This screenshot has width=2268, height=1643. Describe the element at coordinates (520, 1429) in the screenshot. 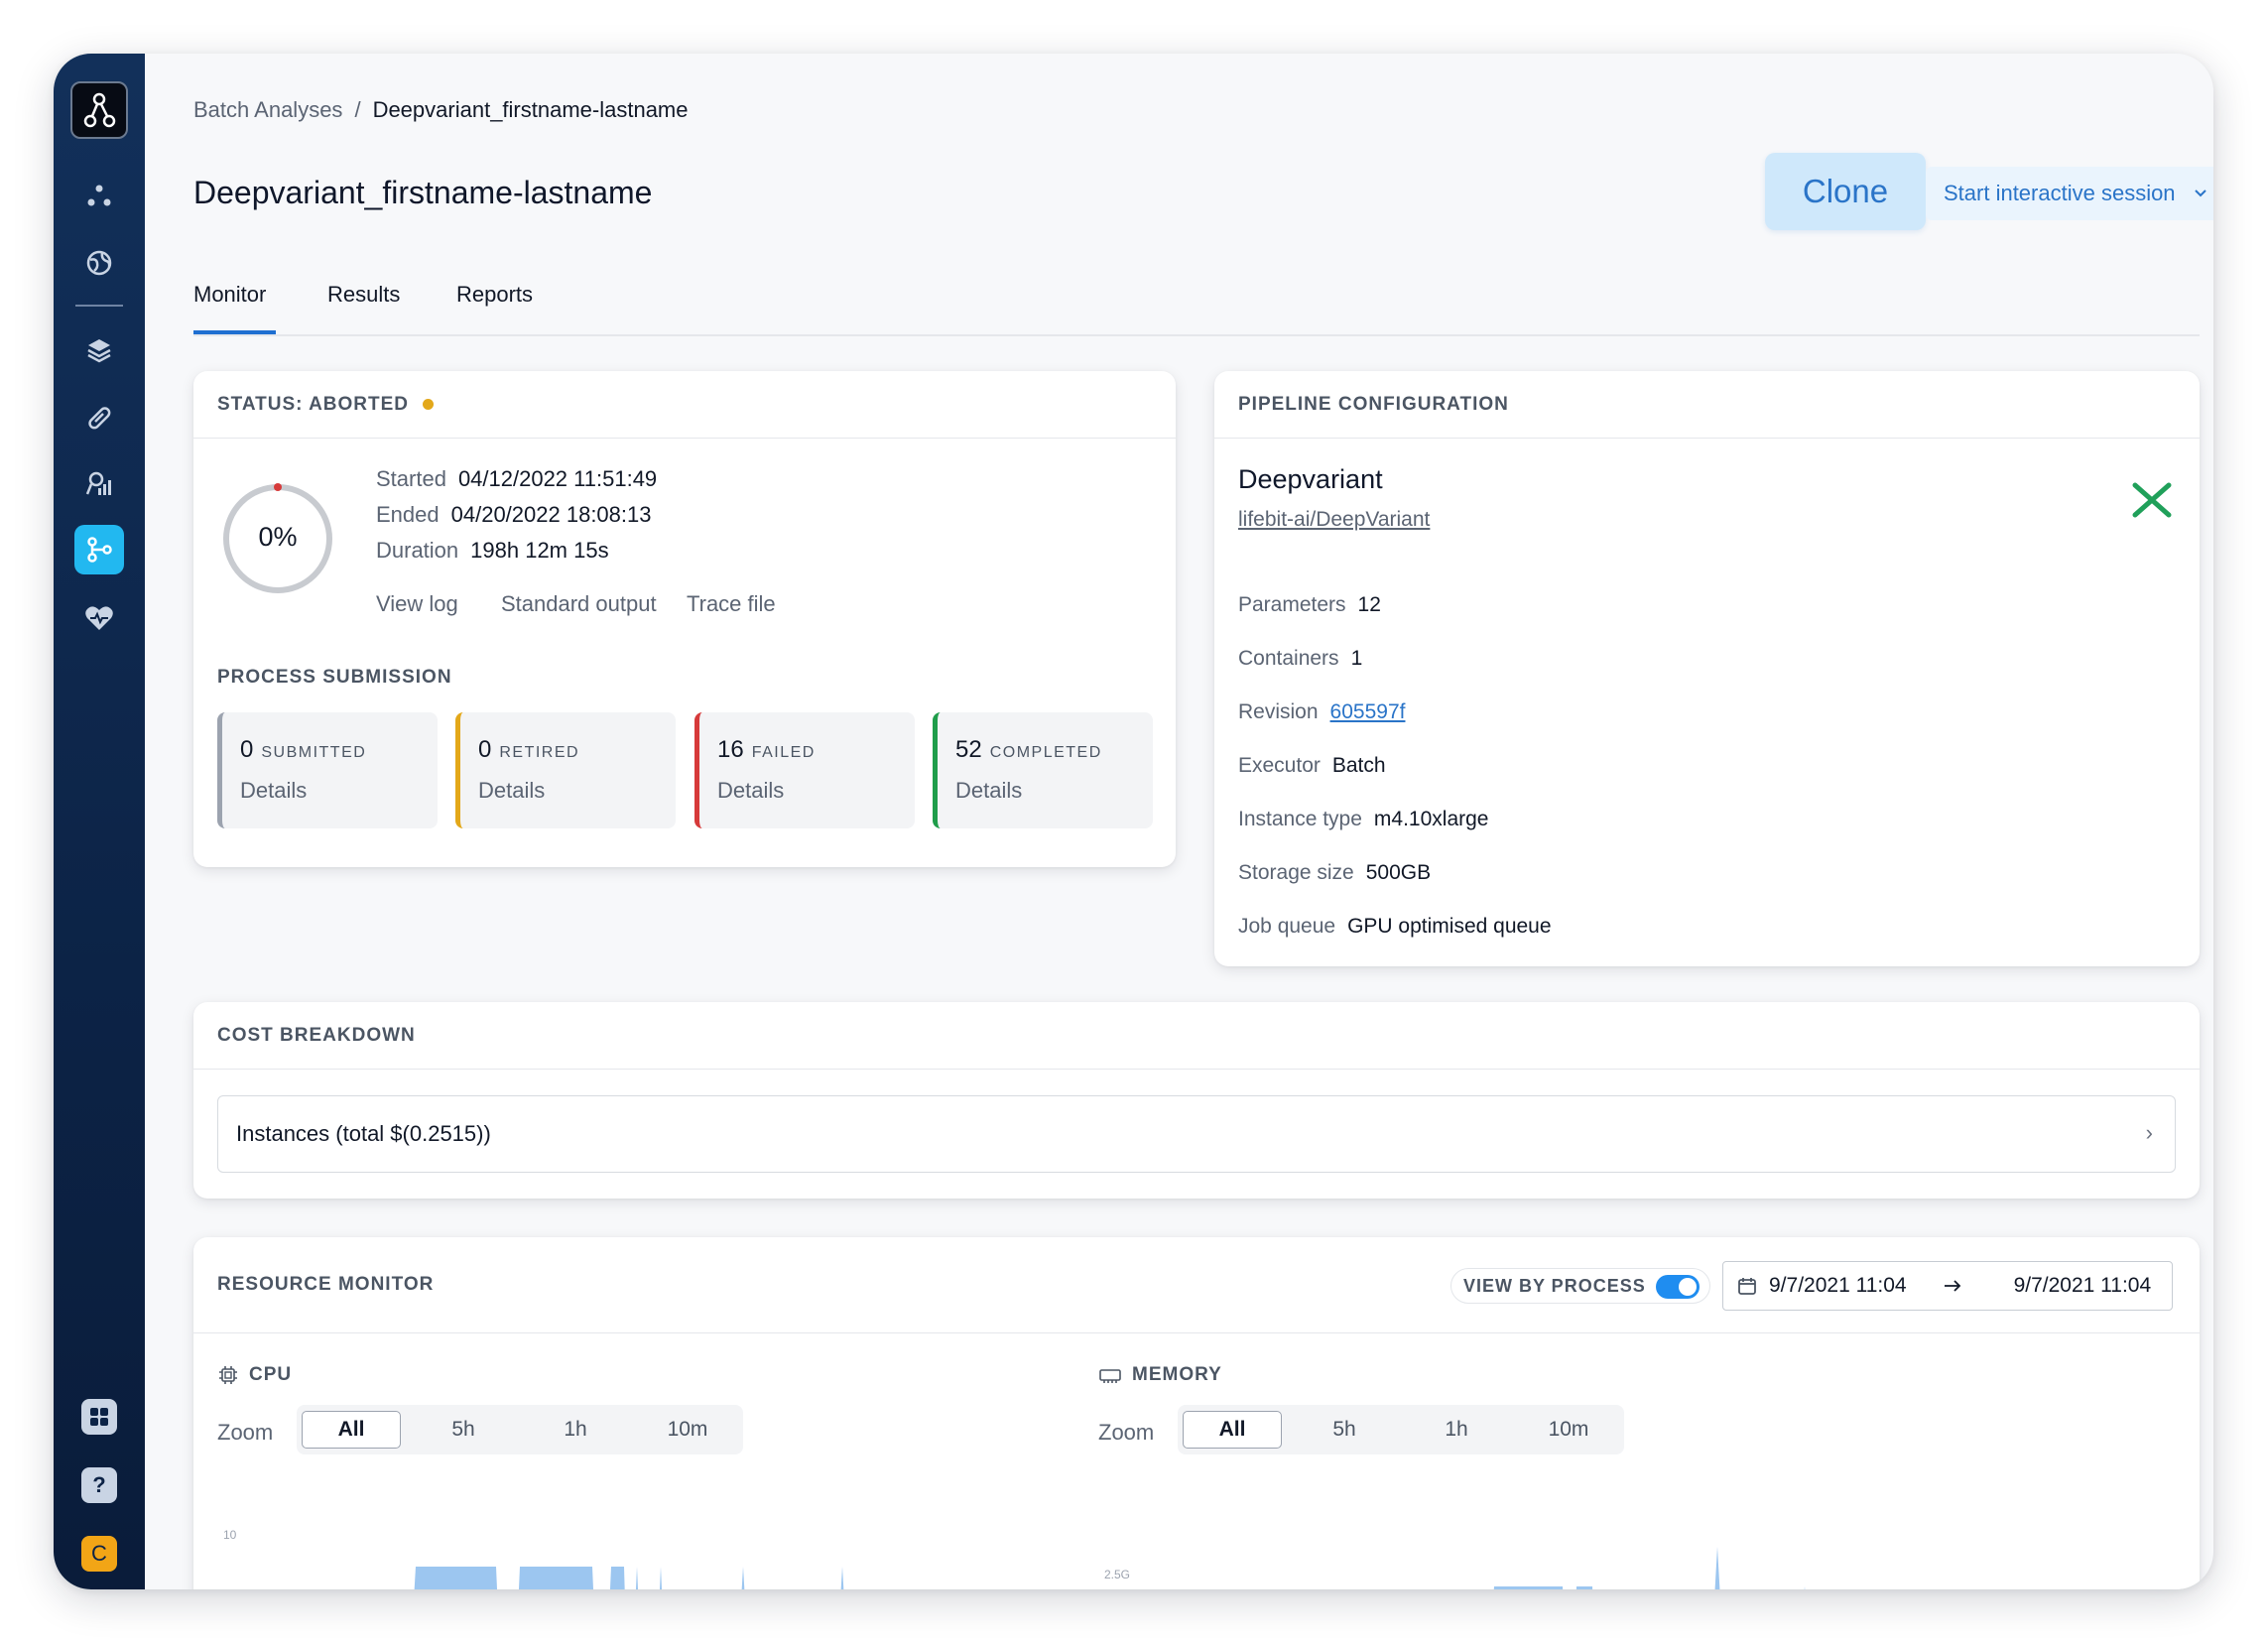

I see `cpu-zoom-group: All 5h 1h 10m` at that location.